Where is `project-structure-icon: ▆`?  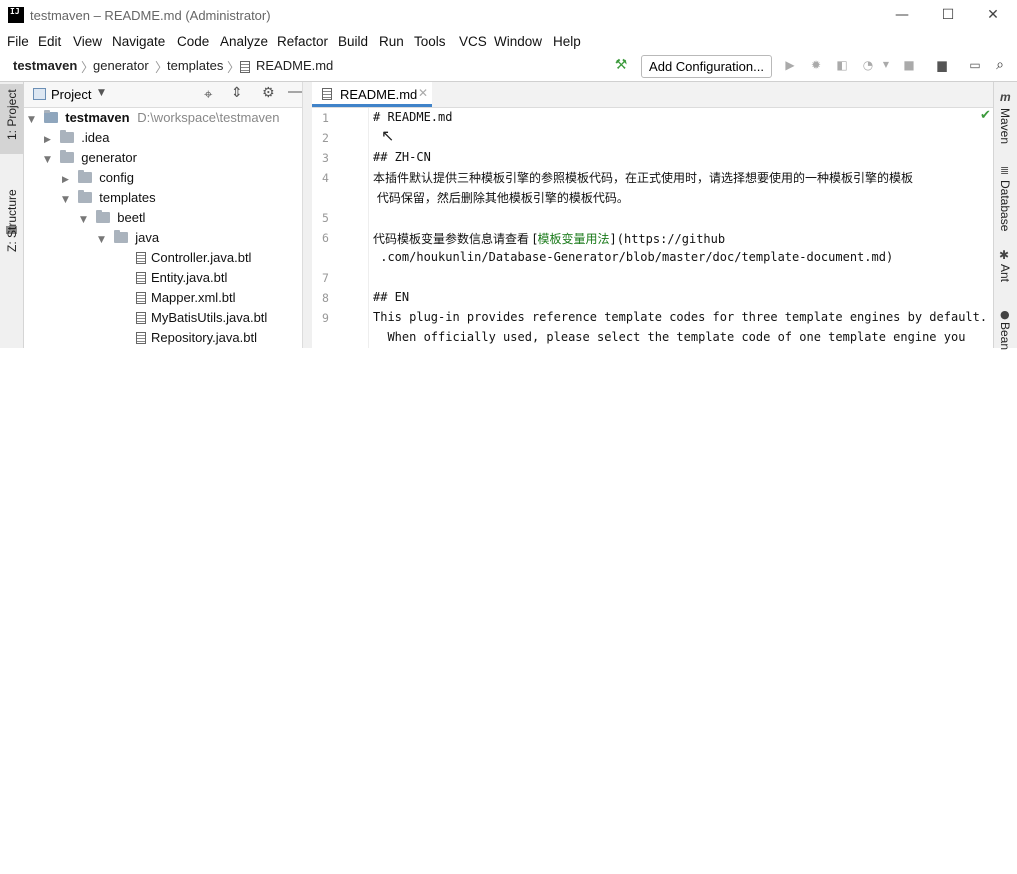 project-structure-icon: ▆ is located at coordinates (942, 65).